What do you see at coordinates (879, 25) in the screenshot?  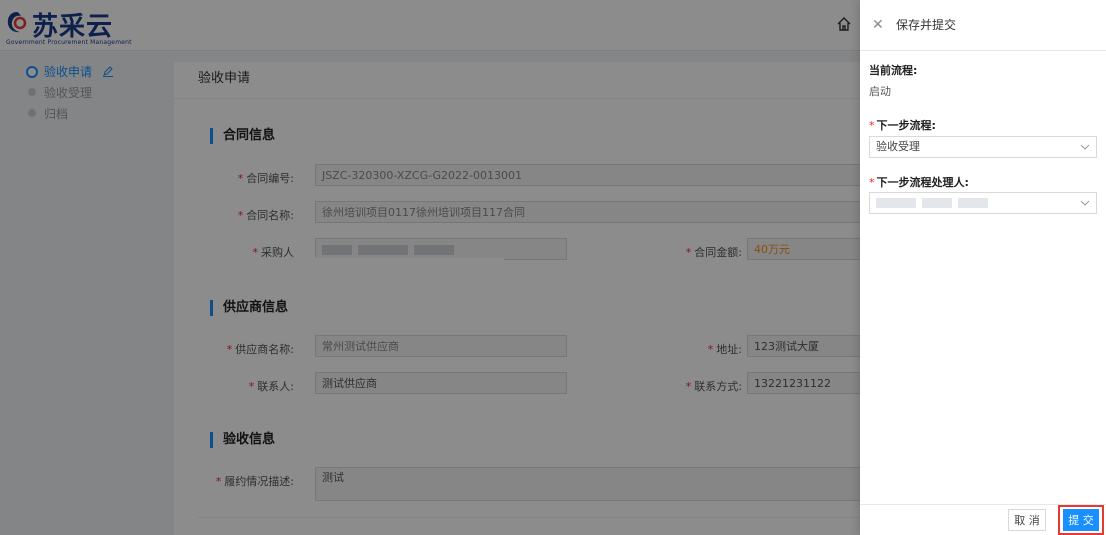 I see `close-icon: ✕` at bounding box center [879, 25].